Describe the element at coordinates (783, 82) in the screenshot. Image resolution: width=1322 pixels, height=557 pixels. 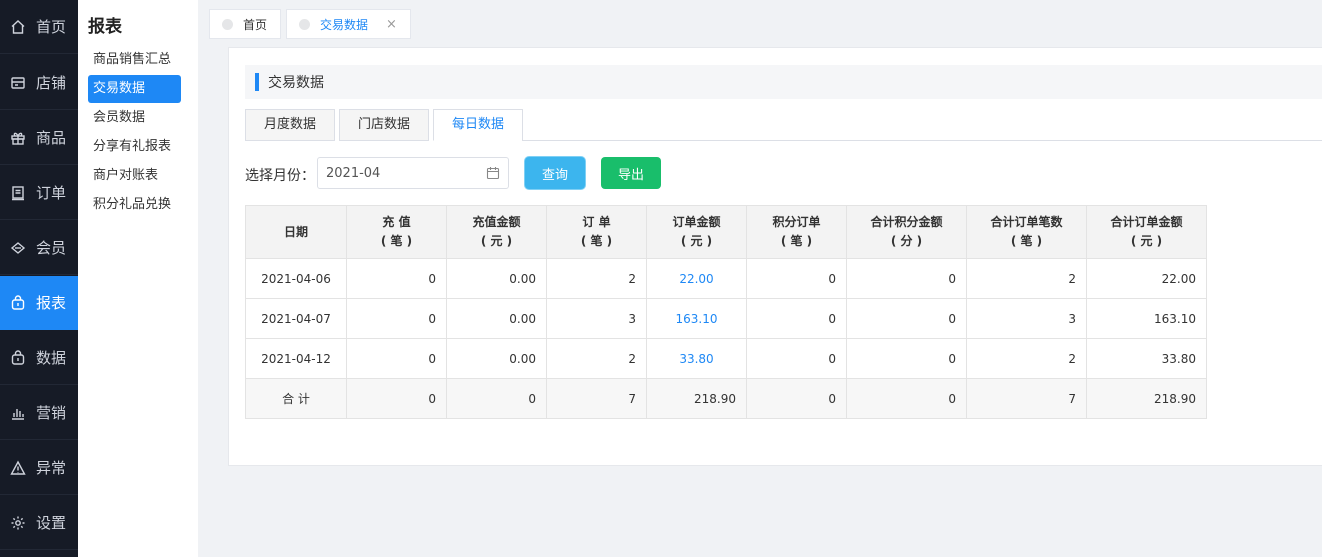
I see `section-header: 交易数据` at that location.